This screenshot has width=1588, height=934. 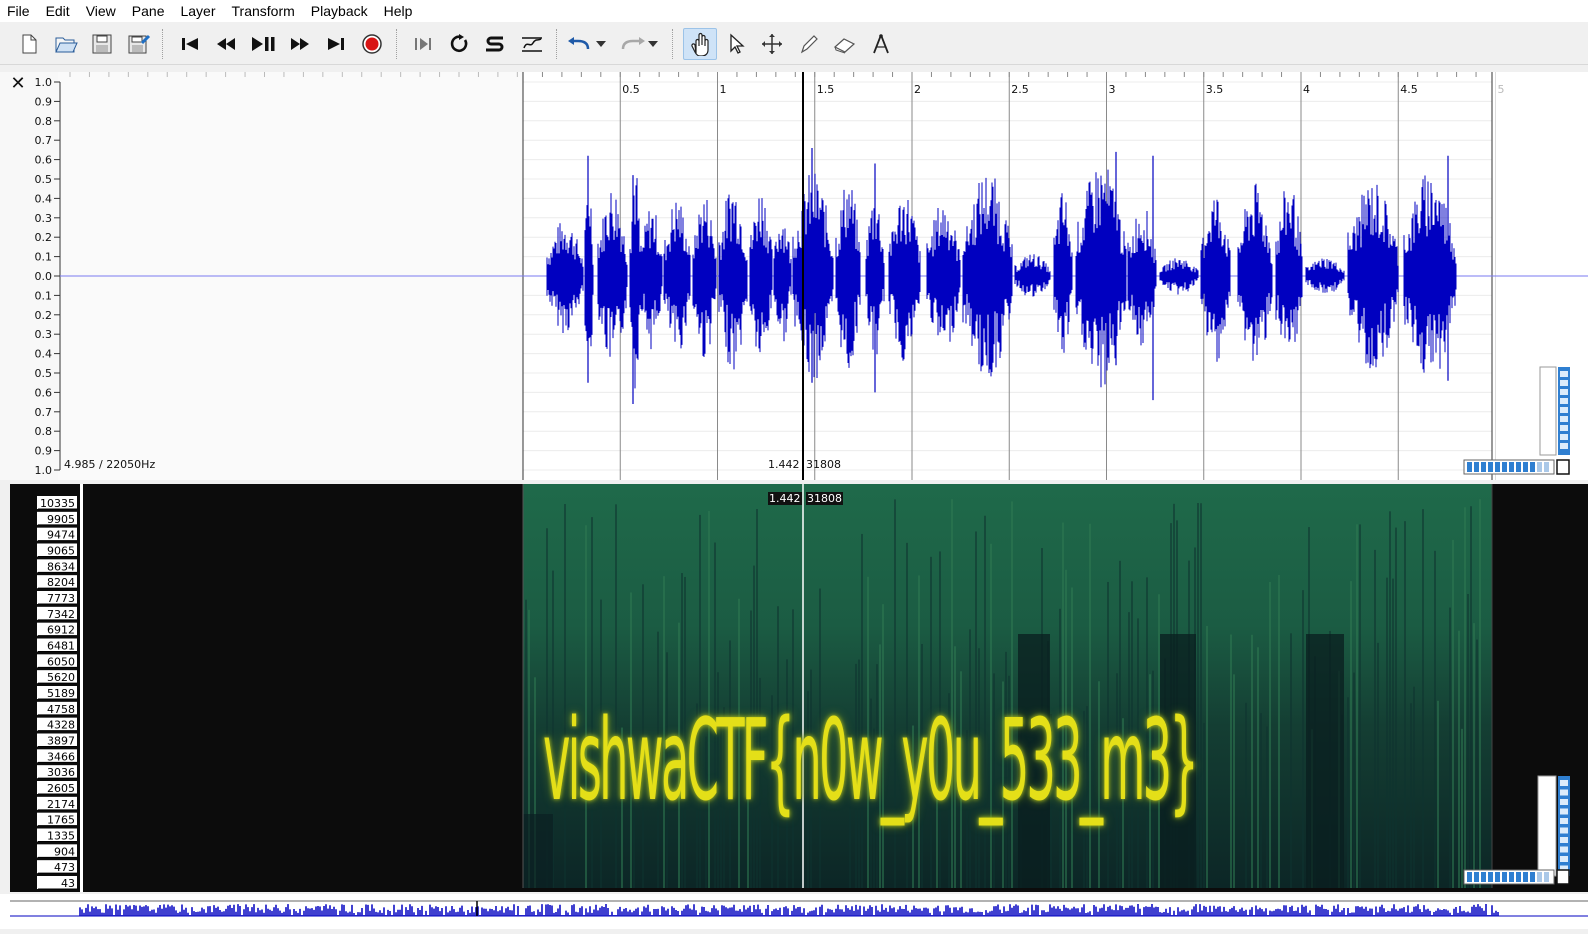 I want to click on frequency-label: 8204, so click(x=61, y=582).